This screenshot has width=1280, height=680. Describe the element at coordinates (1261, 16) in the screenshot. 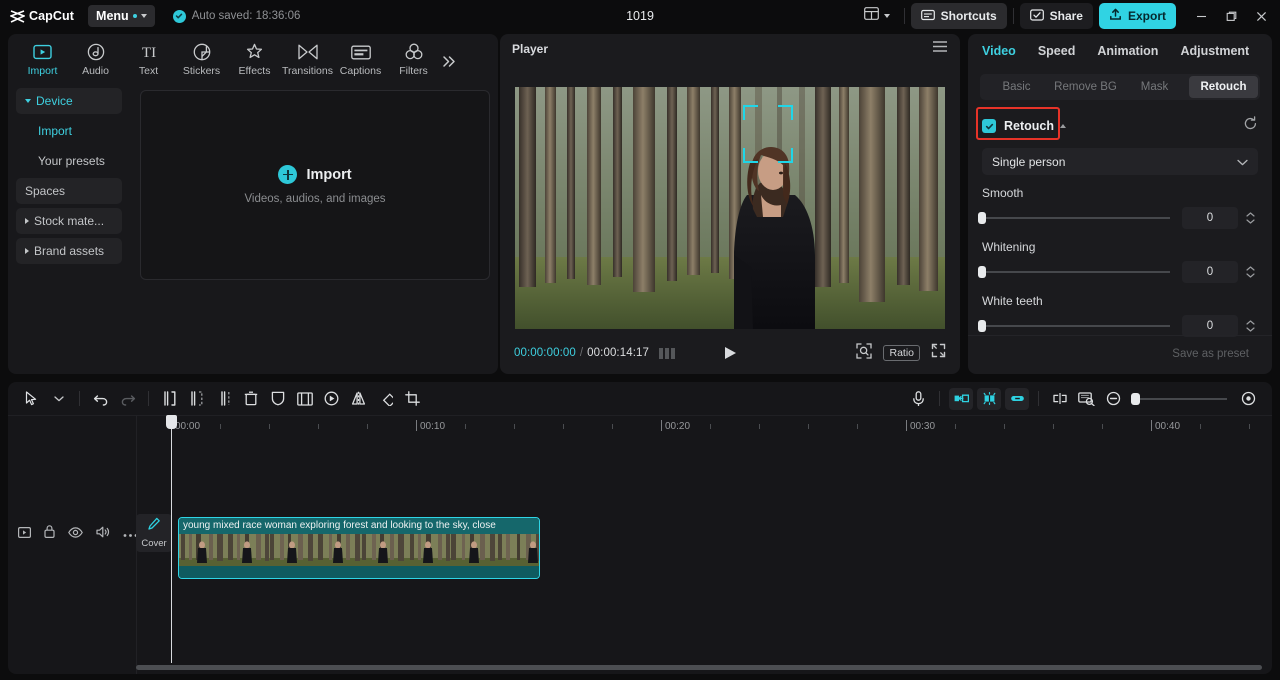

I see `close-button` at that location.